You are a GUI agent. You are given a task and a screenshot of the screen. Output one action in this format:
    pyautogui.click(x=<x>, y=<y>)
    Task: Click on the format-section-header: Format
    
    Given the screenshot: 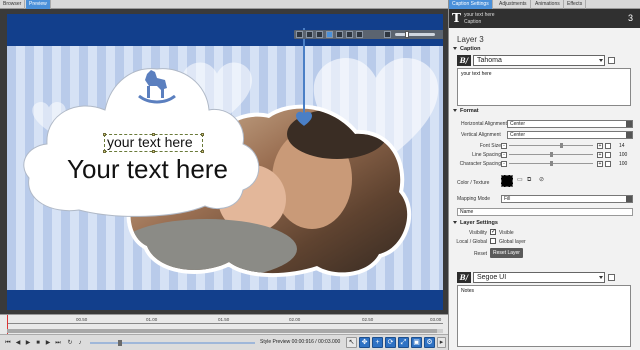 What is the action you would take?
    pyautogui.click(x=466, y=111)
    